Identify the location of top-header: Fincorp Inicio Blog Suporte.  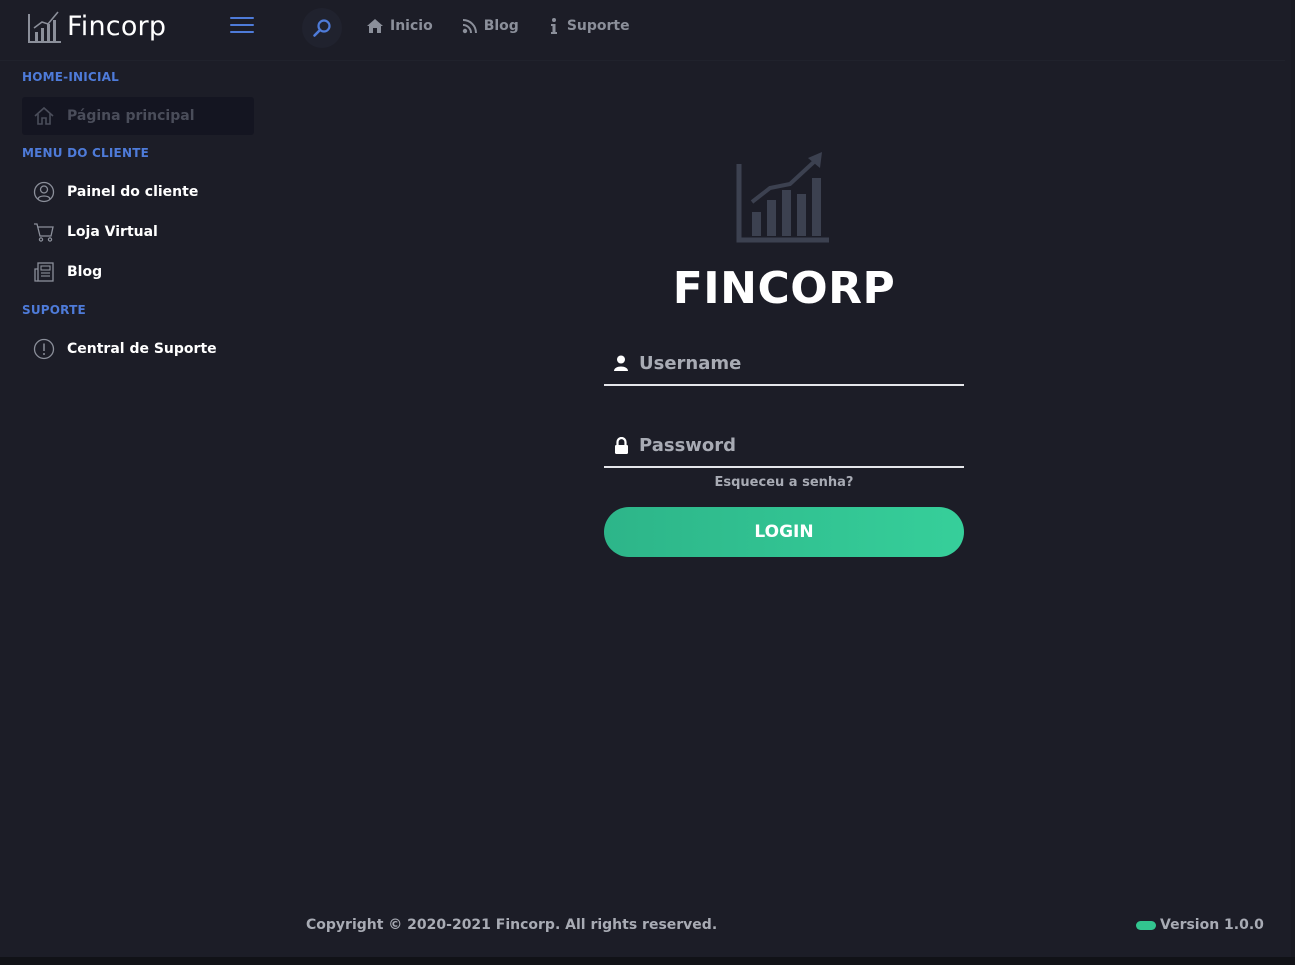
(647, 28).